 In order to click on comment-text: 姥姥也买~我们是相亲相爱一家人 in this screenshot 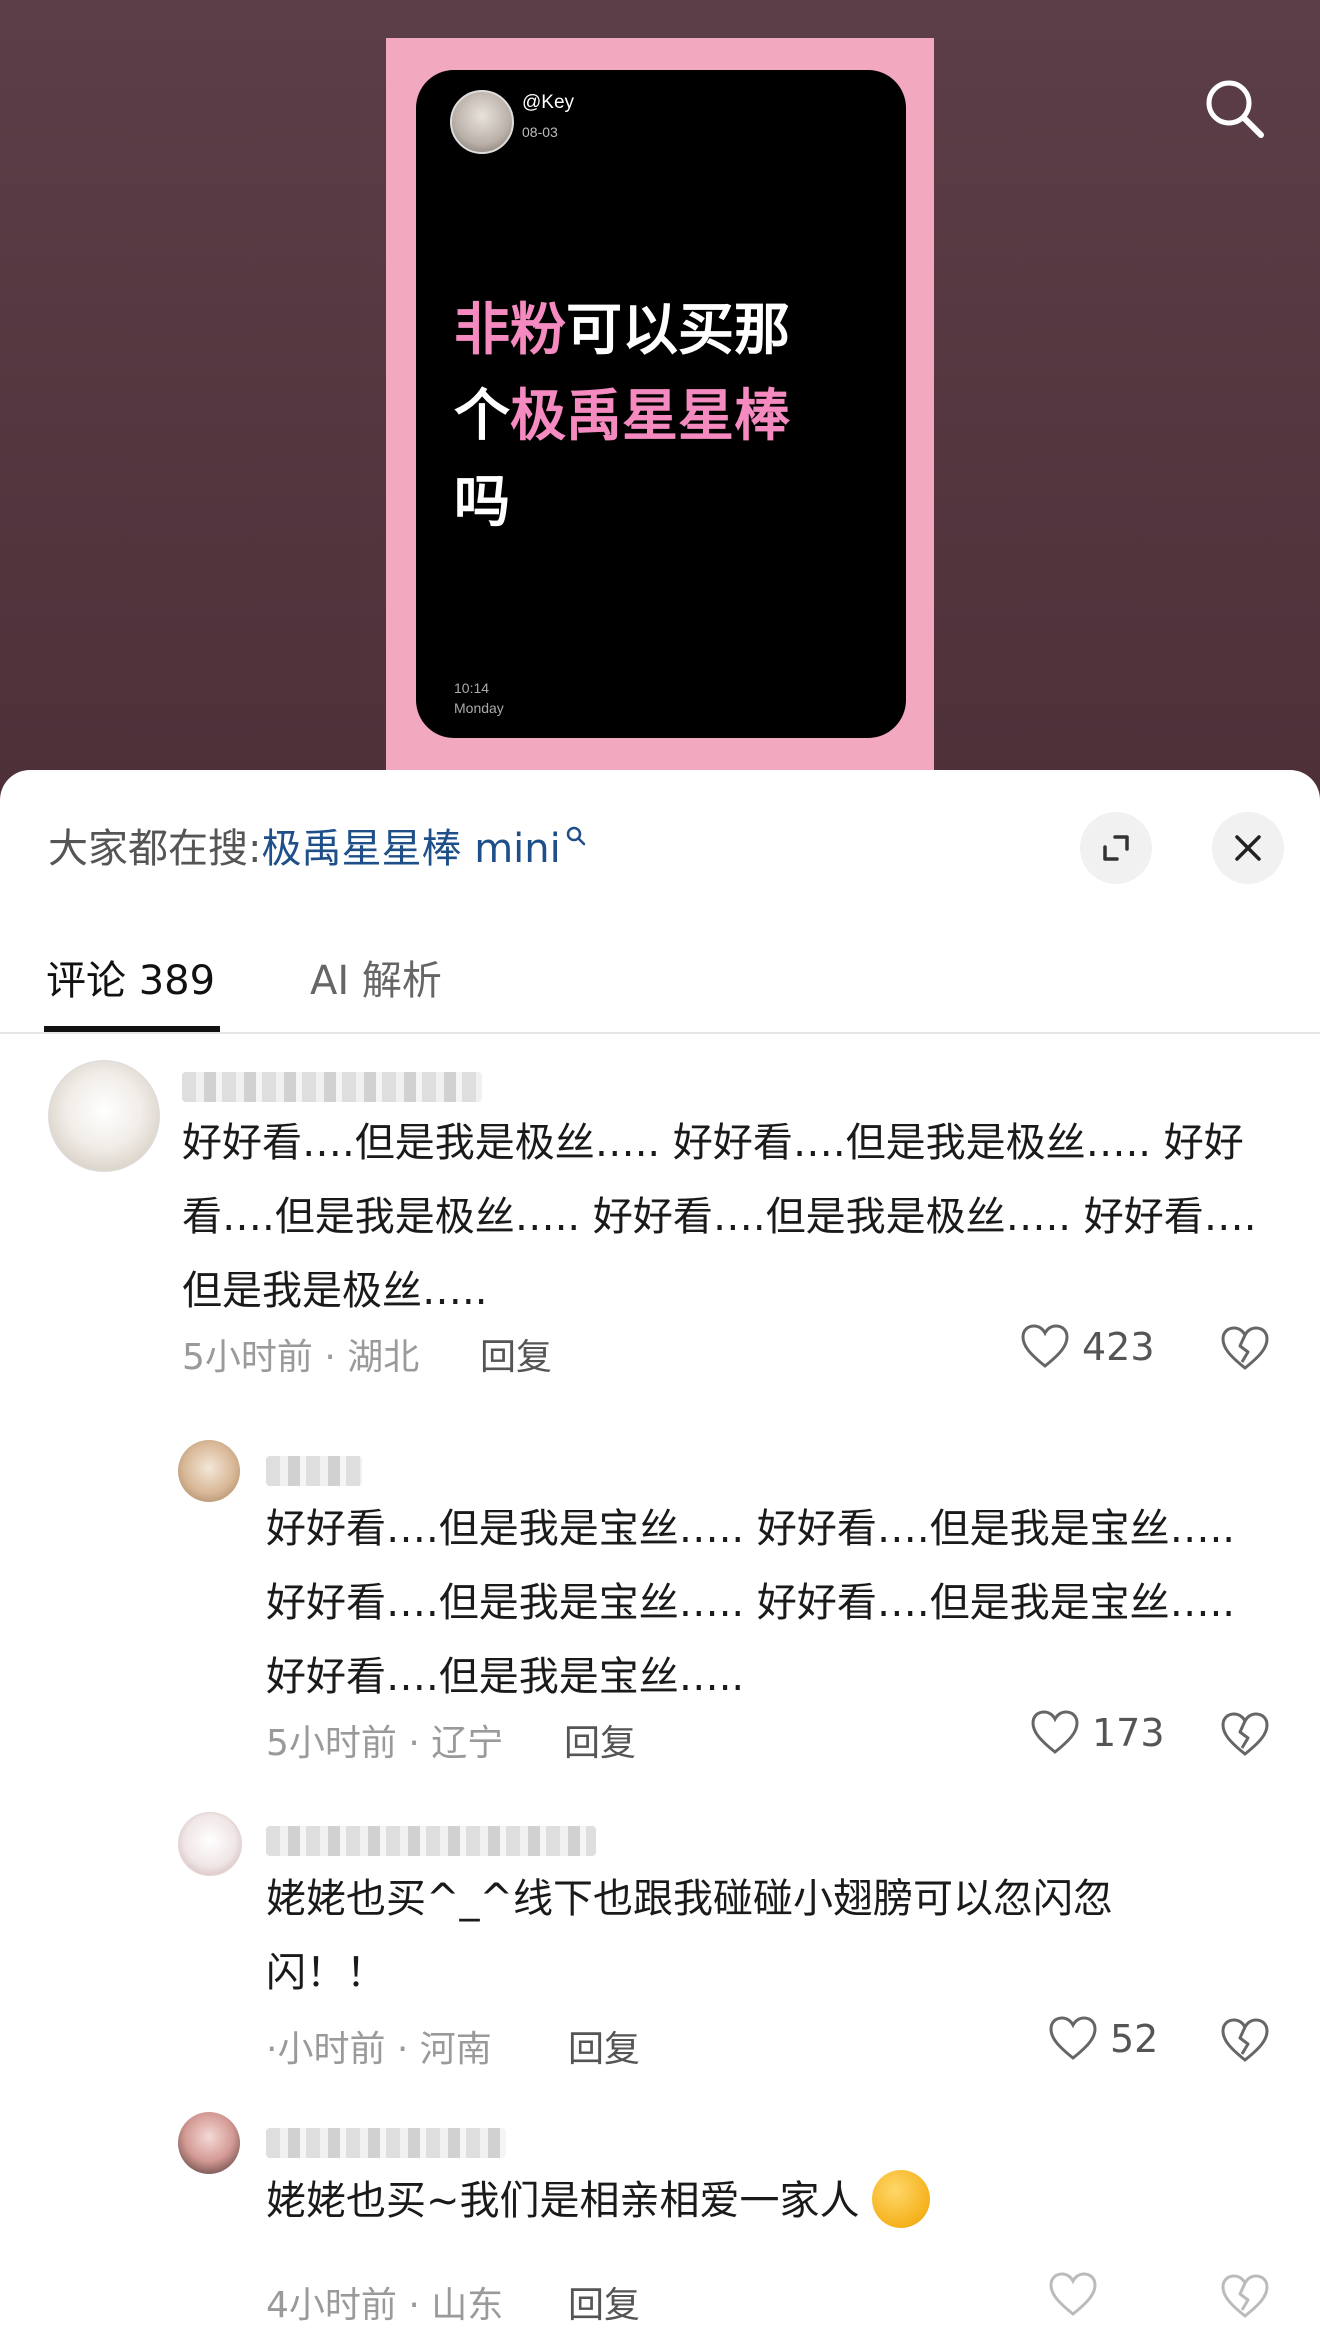, I will do `click(766, 2201)`.